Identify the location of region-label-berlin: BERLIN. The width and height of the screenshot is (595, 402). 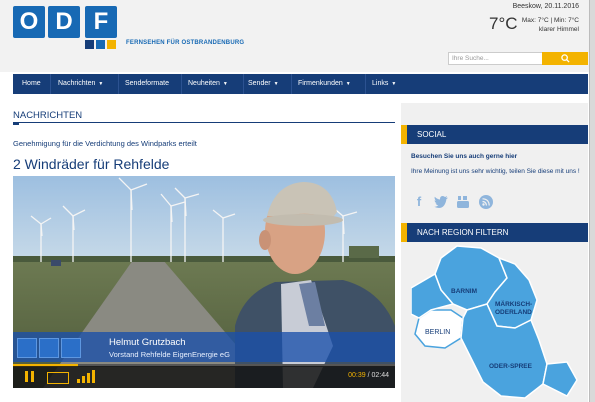
(437, 332).